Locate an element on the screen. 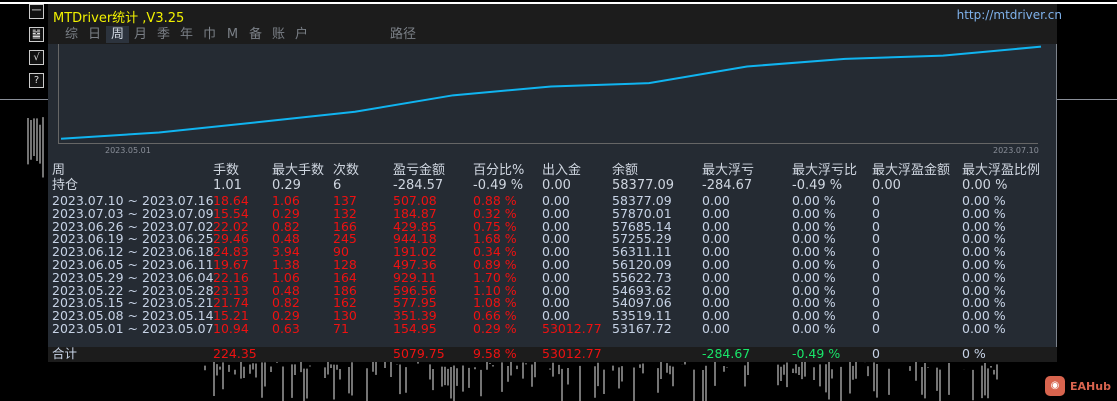 The width and height of the screenshot is (1117, 401). chart-end-date: 2023.07.10 is located at coordinates (1016, 150).